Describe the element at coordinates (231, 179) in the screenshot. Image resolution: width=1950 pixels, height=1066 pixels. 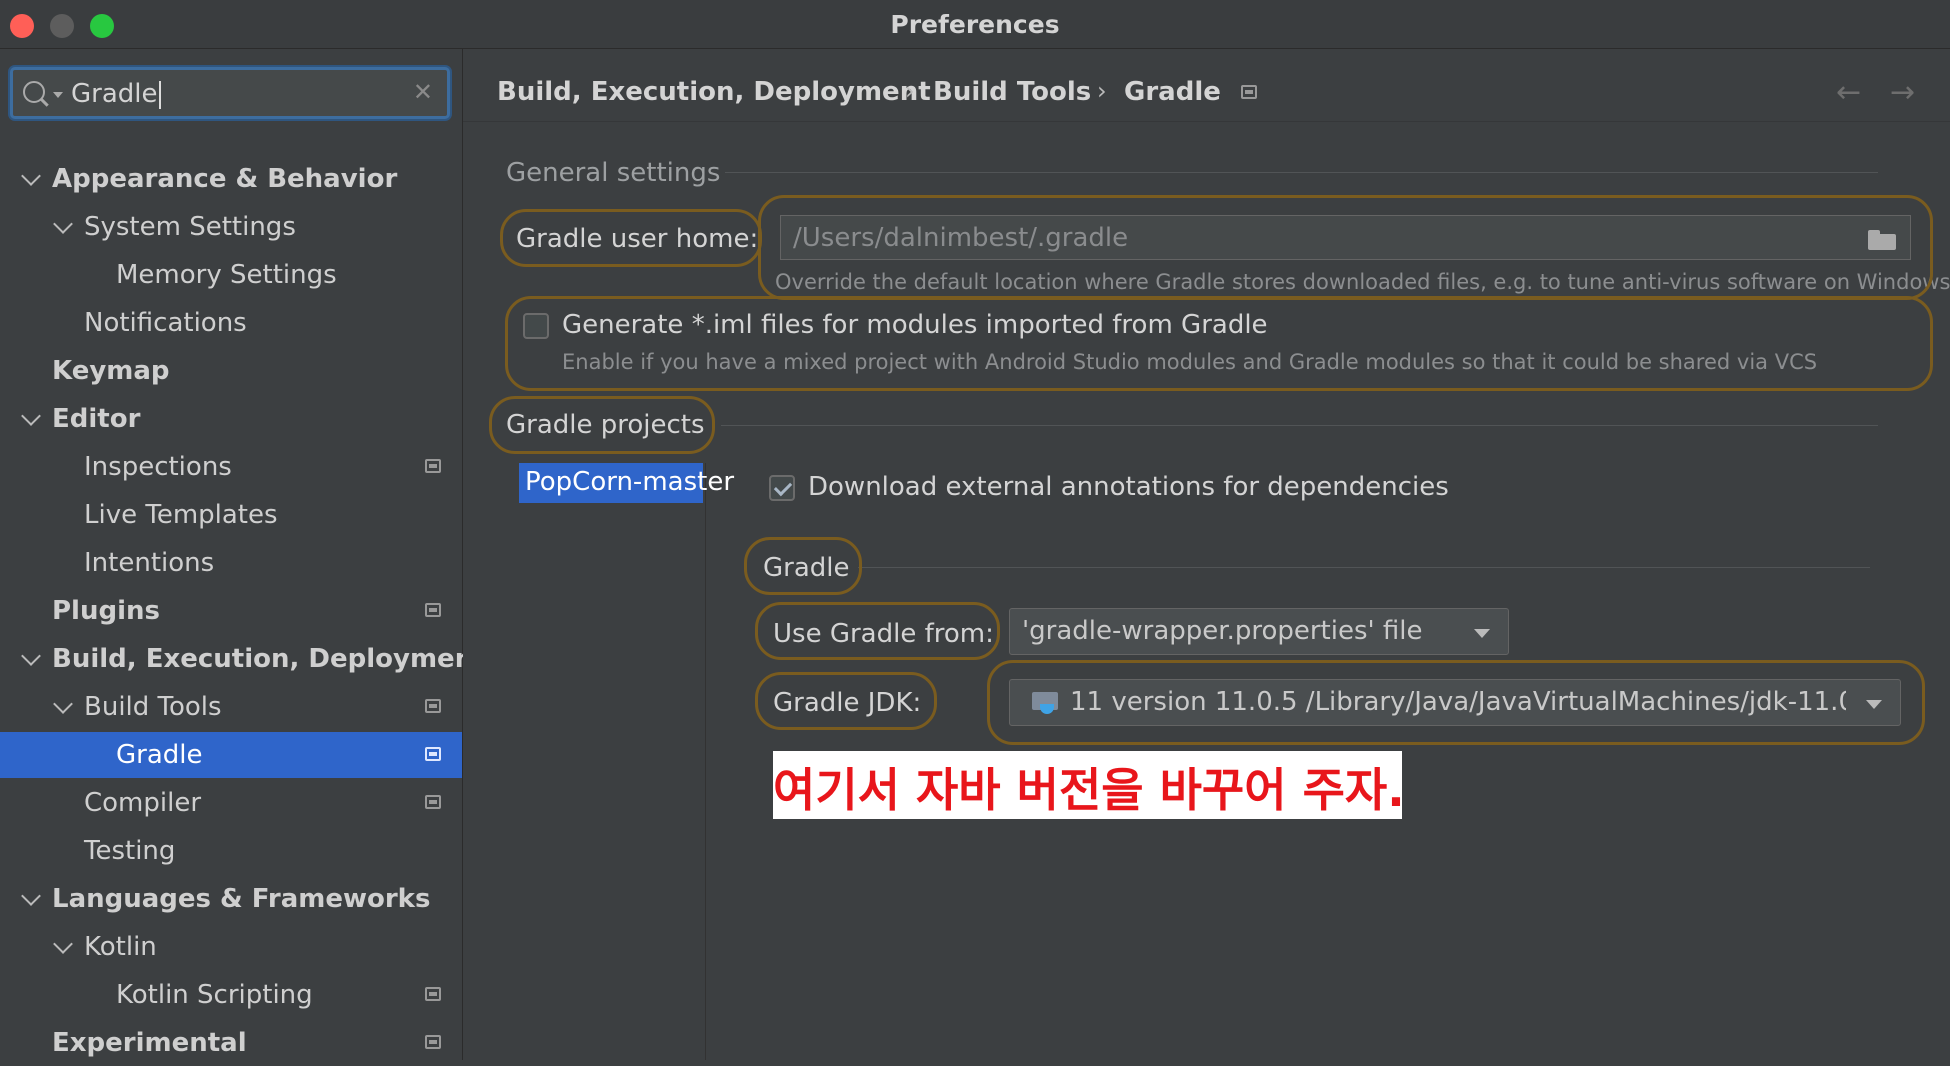
I see `sidebar-item-appearance-behavior: Appearance & Behavior` at that location.